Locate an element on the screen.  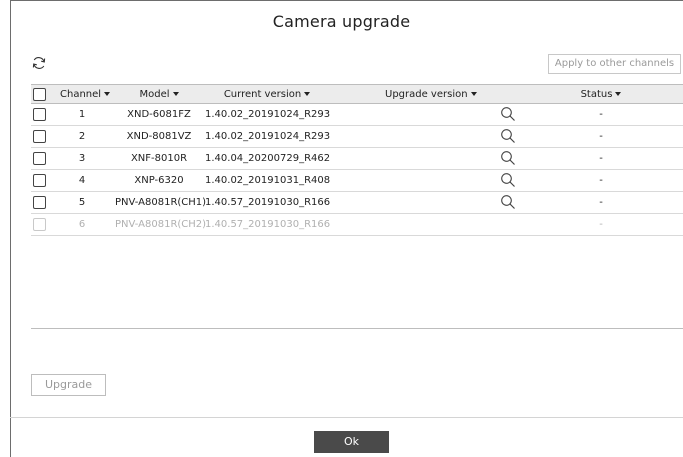
table-row: 4 XNP-6320 1.40.02_20191031_R408 - is located at coordinates (357, 181).